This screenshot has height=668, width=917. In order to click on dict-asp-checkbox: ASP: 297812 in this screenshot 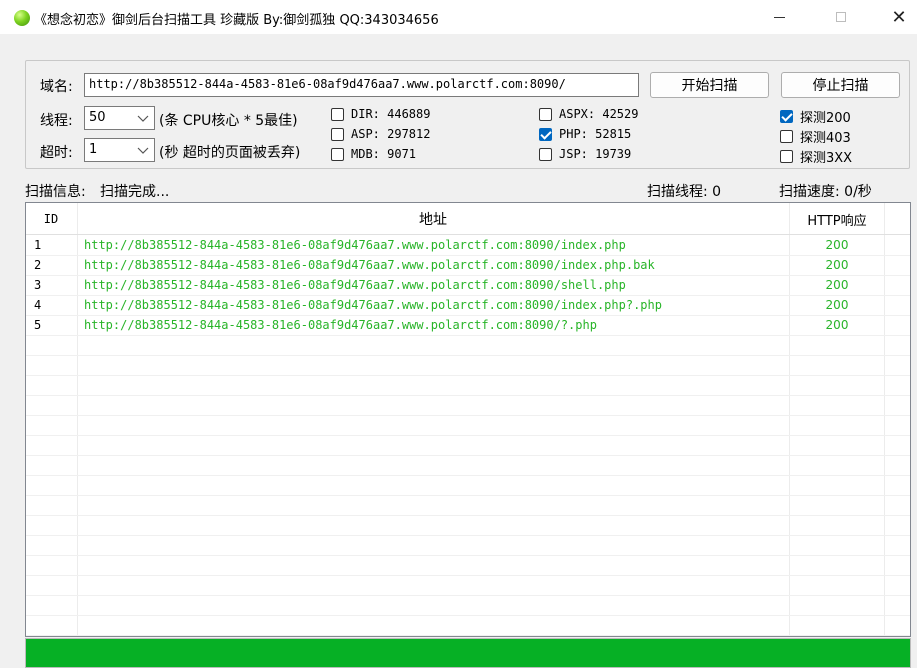, I will do `click(380, 134)`.